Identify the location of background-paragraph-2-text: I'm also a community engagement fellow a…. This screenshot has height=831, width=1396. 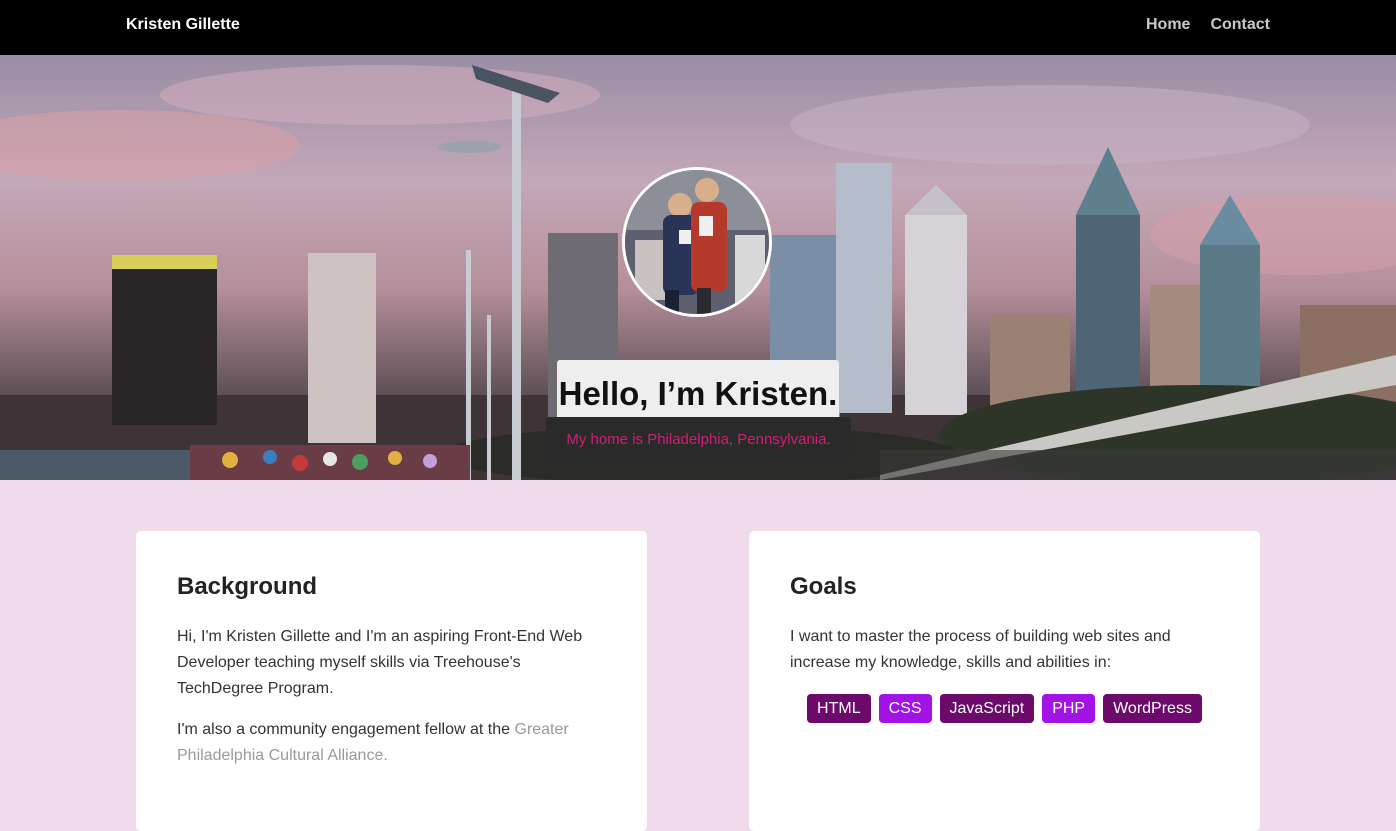
(346, 729).